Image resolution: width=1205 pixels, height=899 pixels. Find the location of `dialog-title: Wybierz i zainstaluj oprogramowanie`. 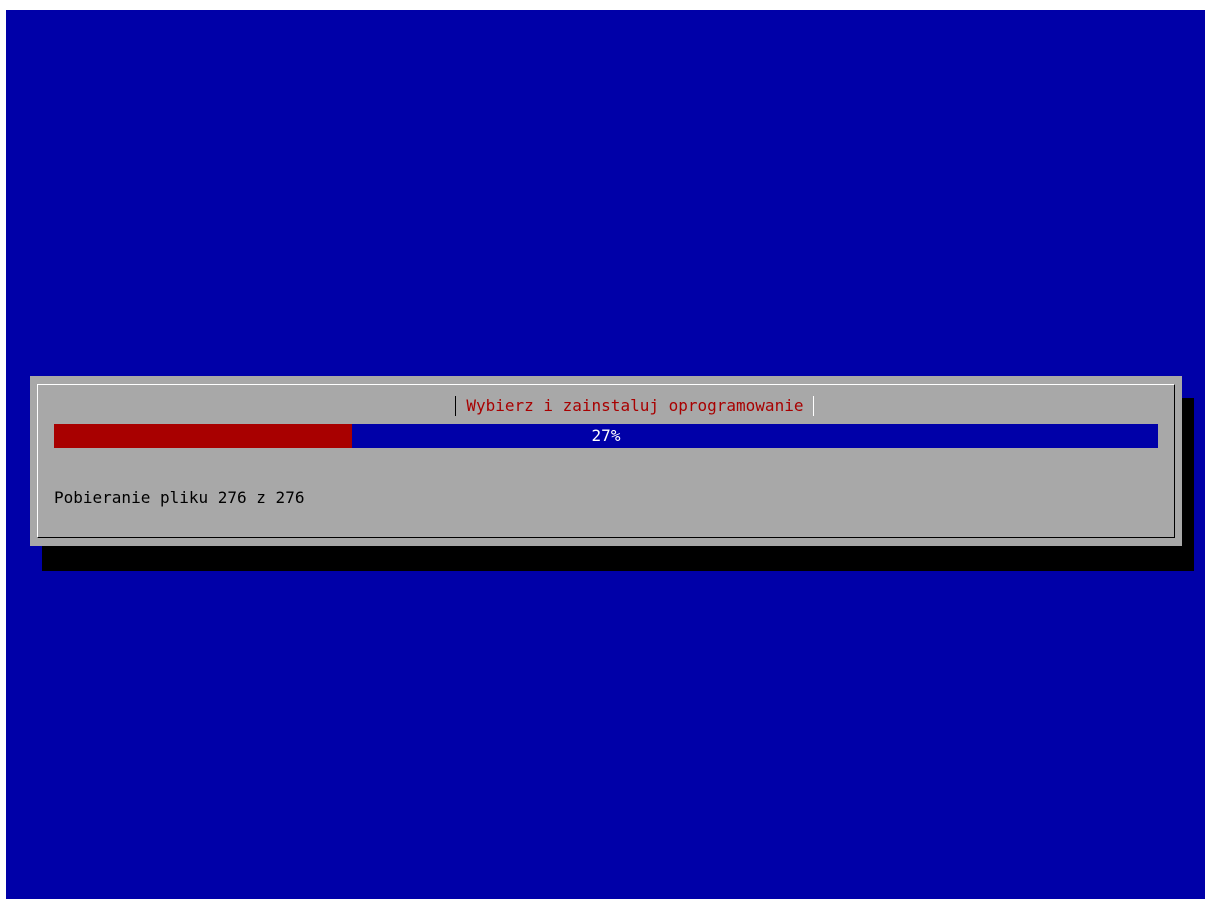

dialog-title: Wybierz i zainstaluj oprogramowanie is located at coordinates (635, 406).